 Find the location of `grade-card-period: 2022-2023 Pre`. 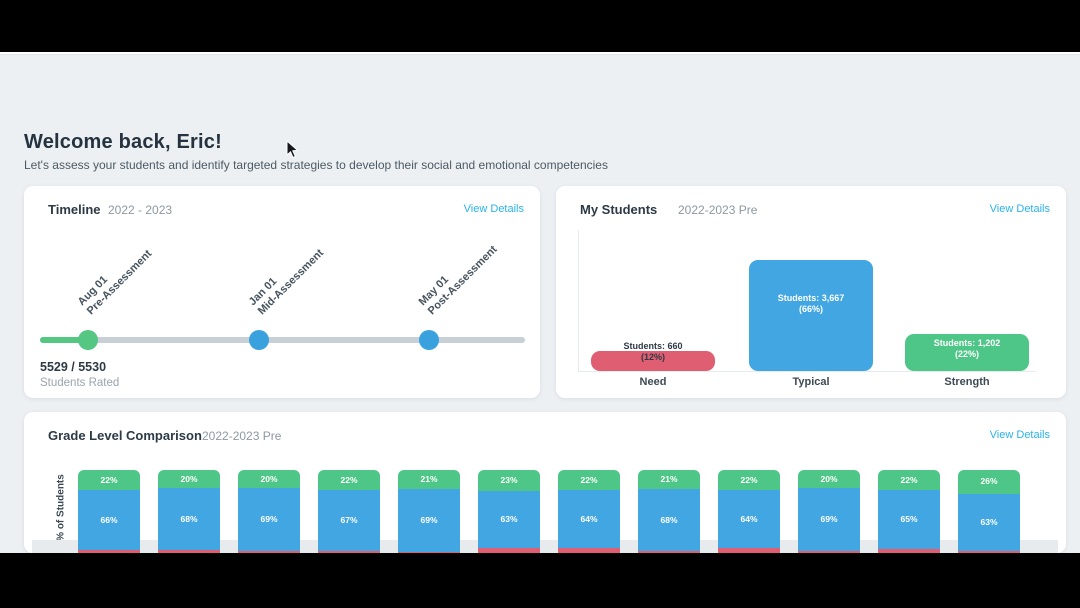

grade-card-period: 2022-2023 Pre is located at coordinates (242, 436).